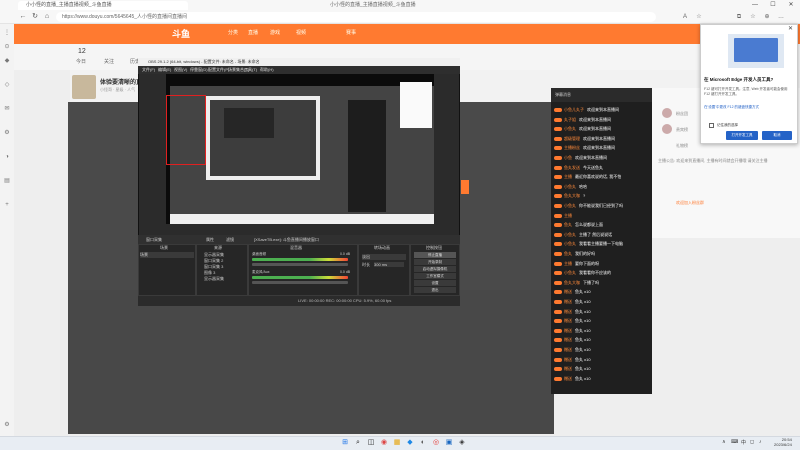  Describe the element at coordinates (199, 70) in the screenshot. I see `obs-menu-item: 停靠窗(D)` at that location.